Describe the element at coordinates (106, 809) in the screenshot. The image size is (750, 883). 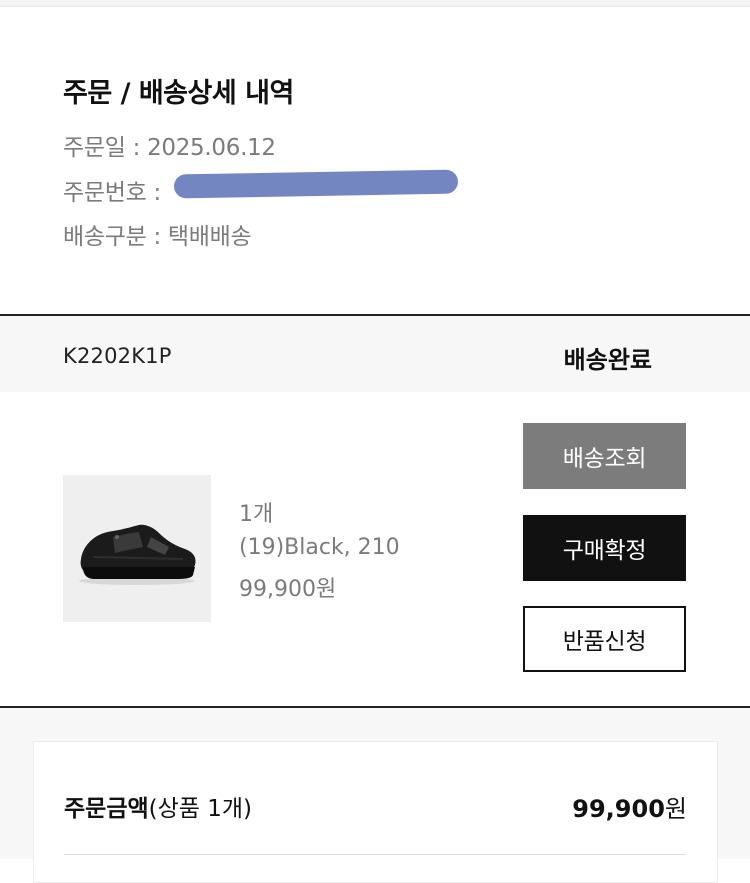
I see `order-amount-label-bold: 주문금액` at that location.